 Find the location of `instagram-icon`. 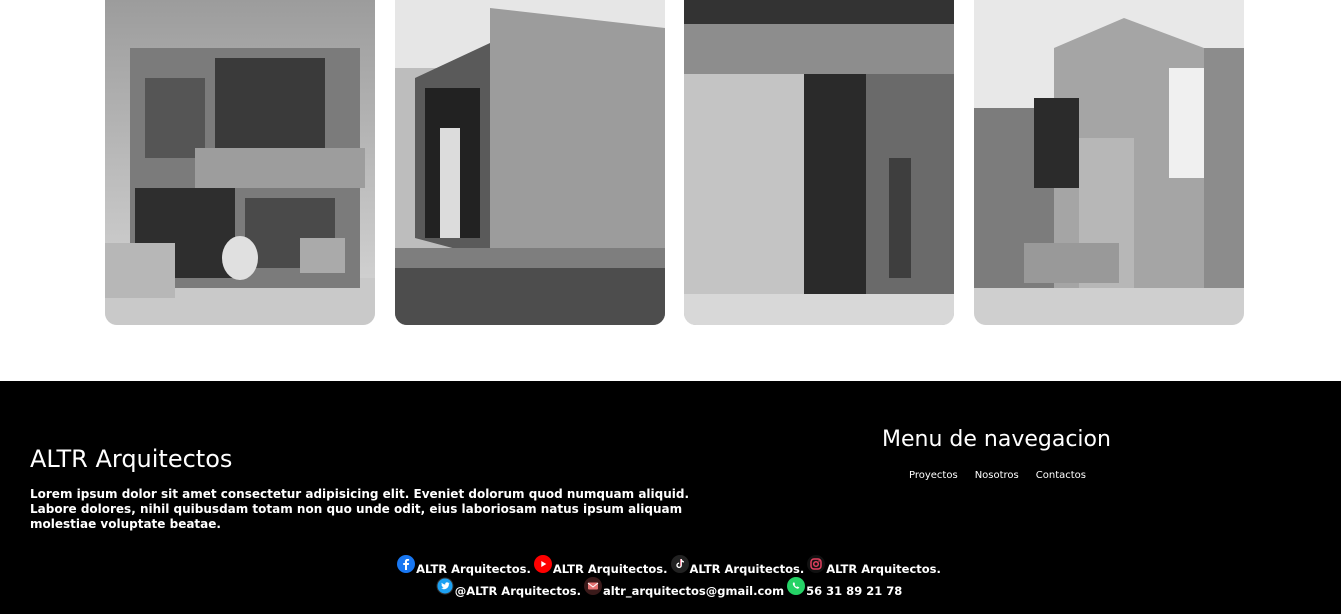

instagram-icon is located at coordinates (816, 564).